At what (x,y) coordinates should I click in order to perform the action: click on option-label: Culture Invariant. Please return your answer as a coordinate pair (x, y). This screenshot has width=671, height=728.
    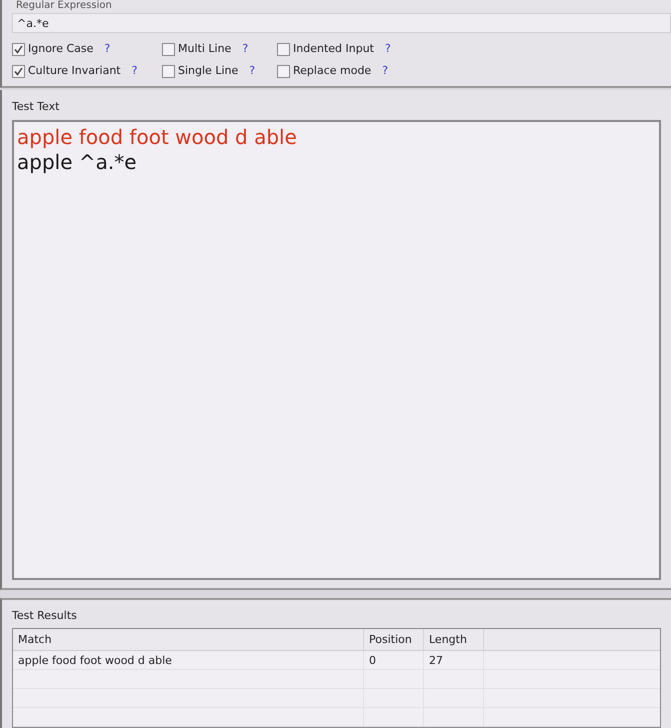
    Looking at the image, I should click on (74, 70).